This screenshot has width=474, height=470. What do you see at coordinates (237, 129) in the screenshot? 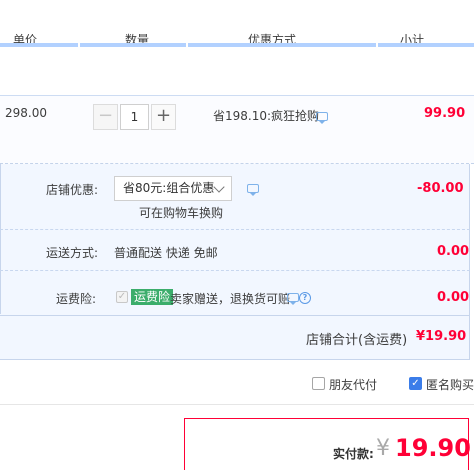
I see `cart-item-row` at bounding box center [237, 129].